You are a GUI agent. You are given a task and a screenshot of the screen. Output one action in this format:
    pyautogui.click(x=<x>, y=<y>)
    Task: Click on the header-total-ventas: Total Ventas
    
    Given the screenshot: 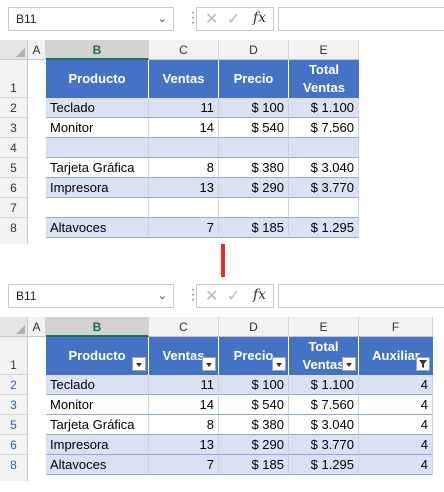 What is the action you would take?
    pyautogui.click(x=324, y=79)
    